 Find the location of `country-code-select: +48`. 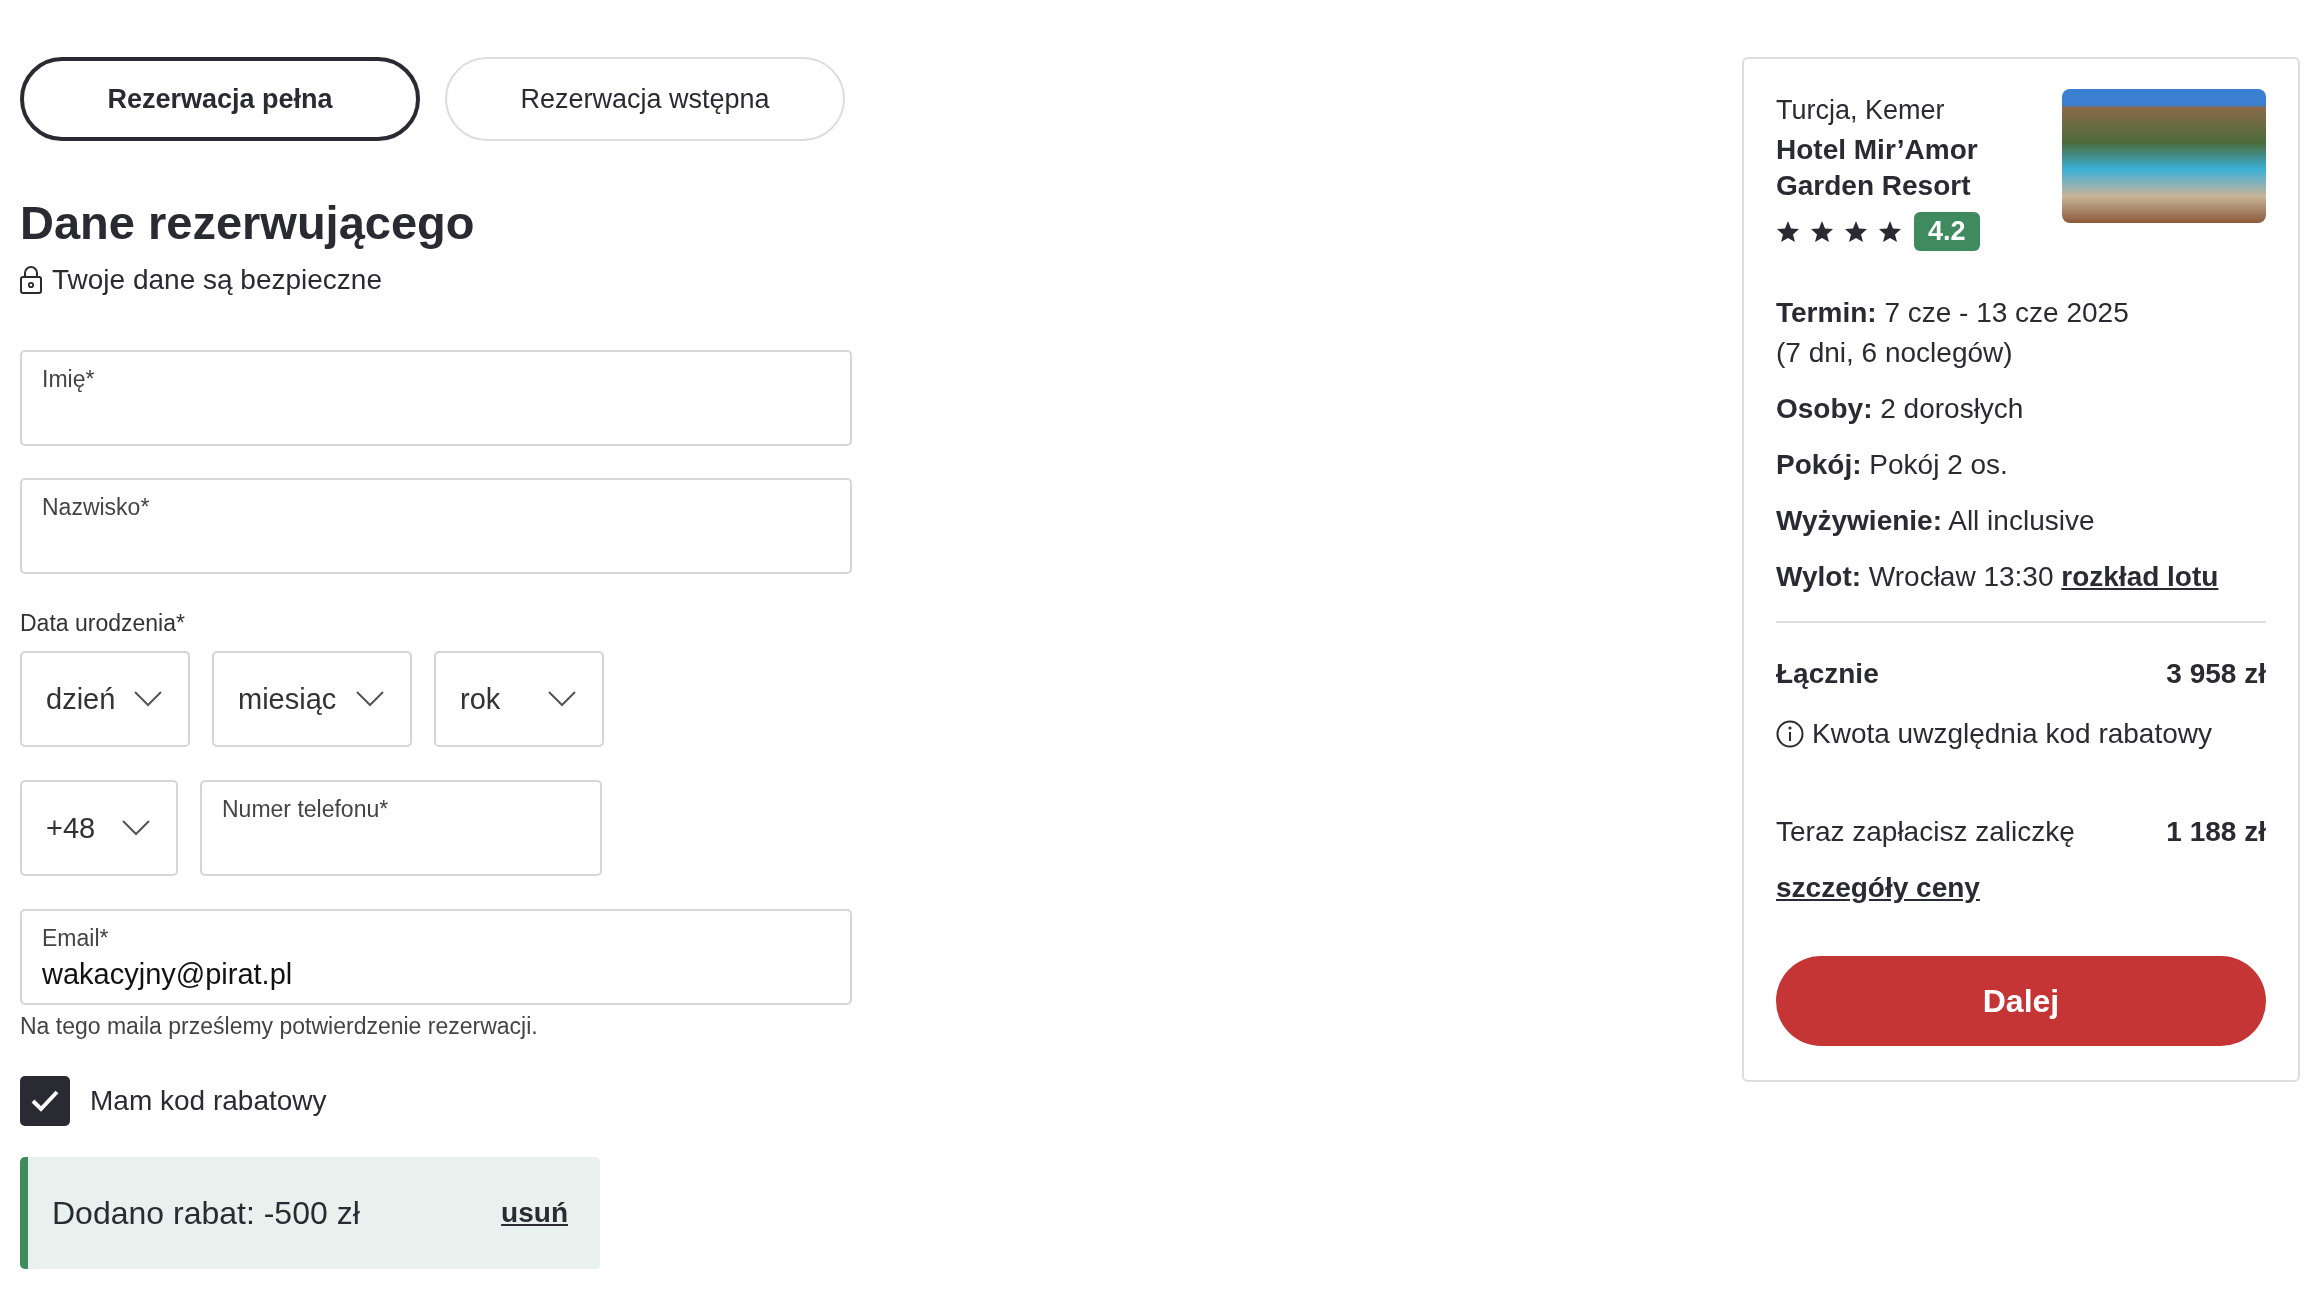

country-code-select: +48 is located at coordinates (99, 828).